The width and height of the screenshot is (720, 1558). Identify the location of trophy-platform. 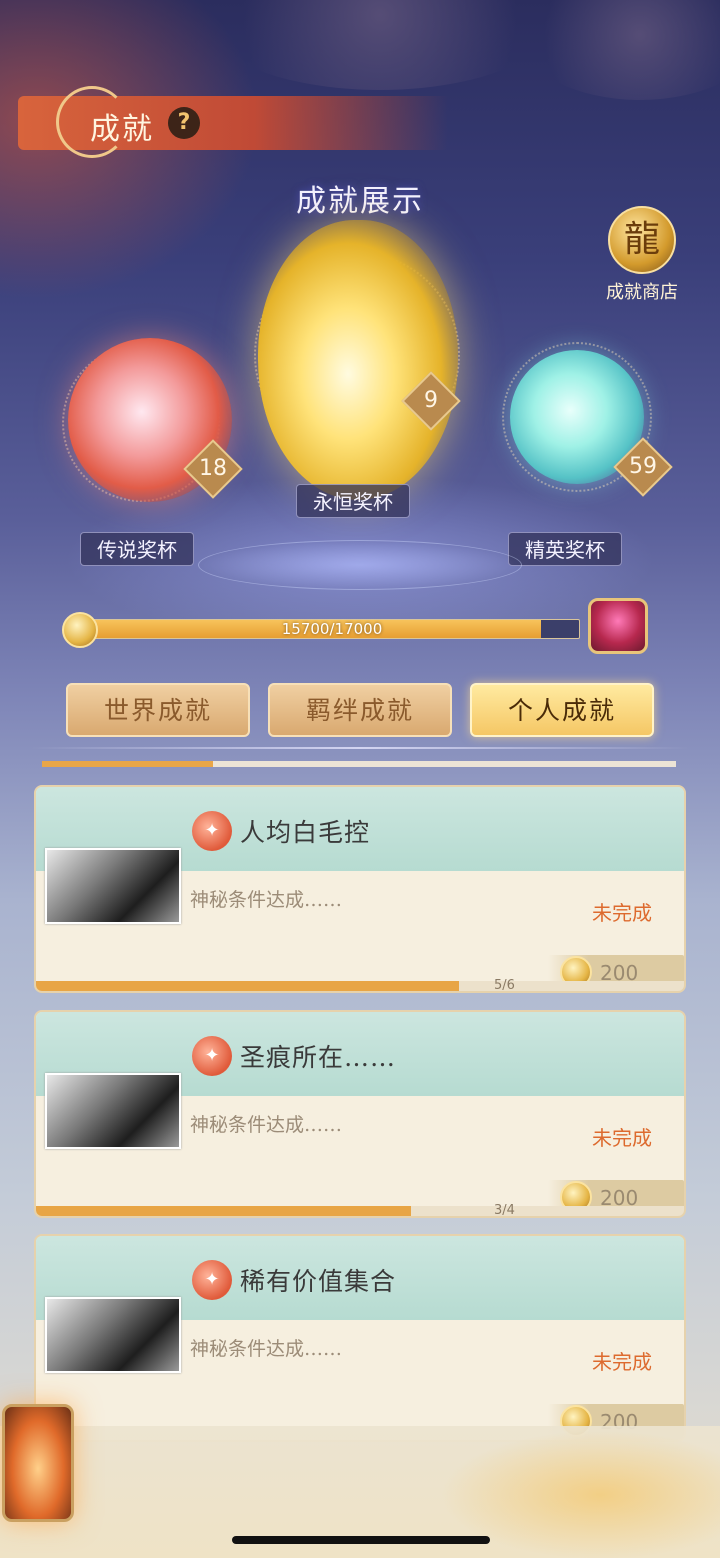
(360, 565).